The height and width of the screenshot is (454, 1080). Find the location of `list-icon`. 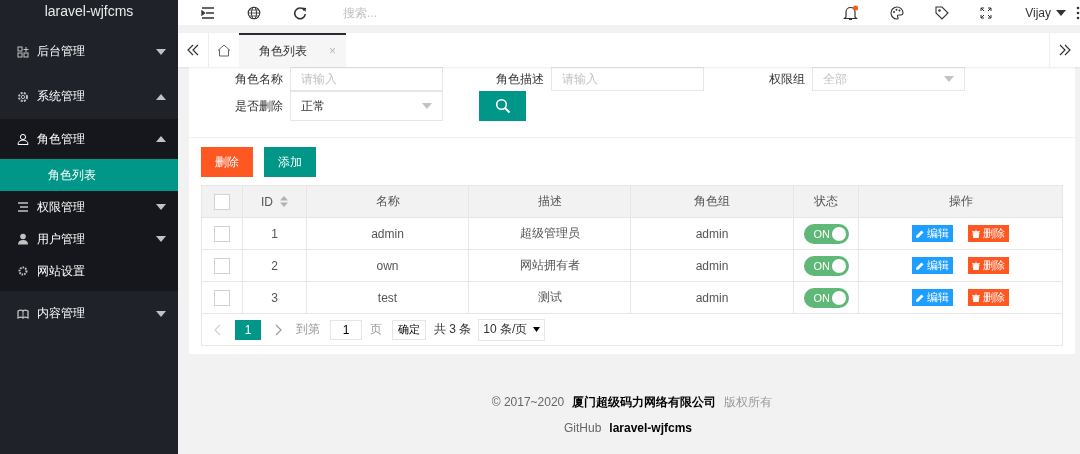

list-icon is located at coordinates (23, 207).